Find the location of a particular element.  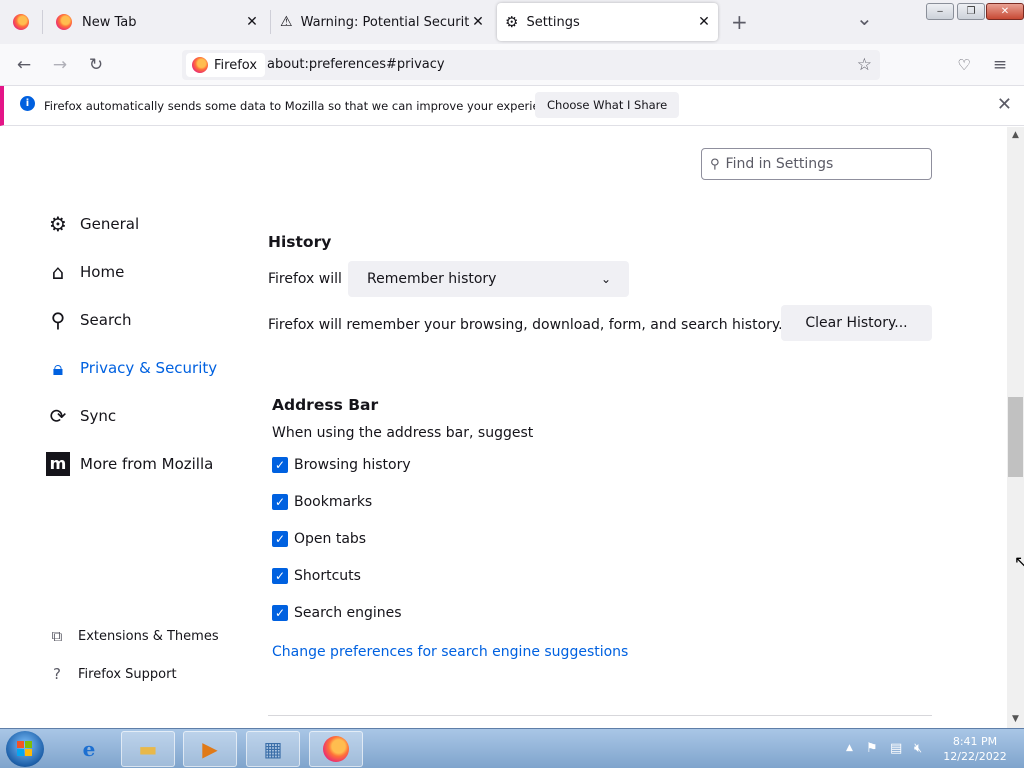

footer-link-label: Firefox Support is located at coordinates (127, 674).